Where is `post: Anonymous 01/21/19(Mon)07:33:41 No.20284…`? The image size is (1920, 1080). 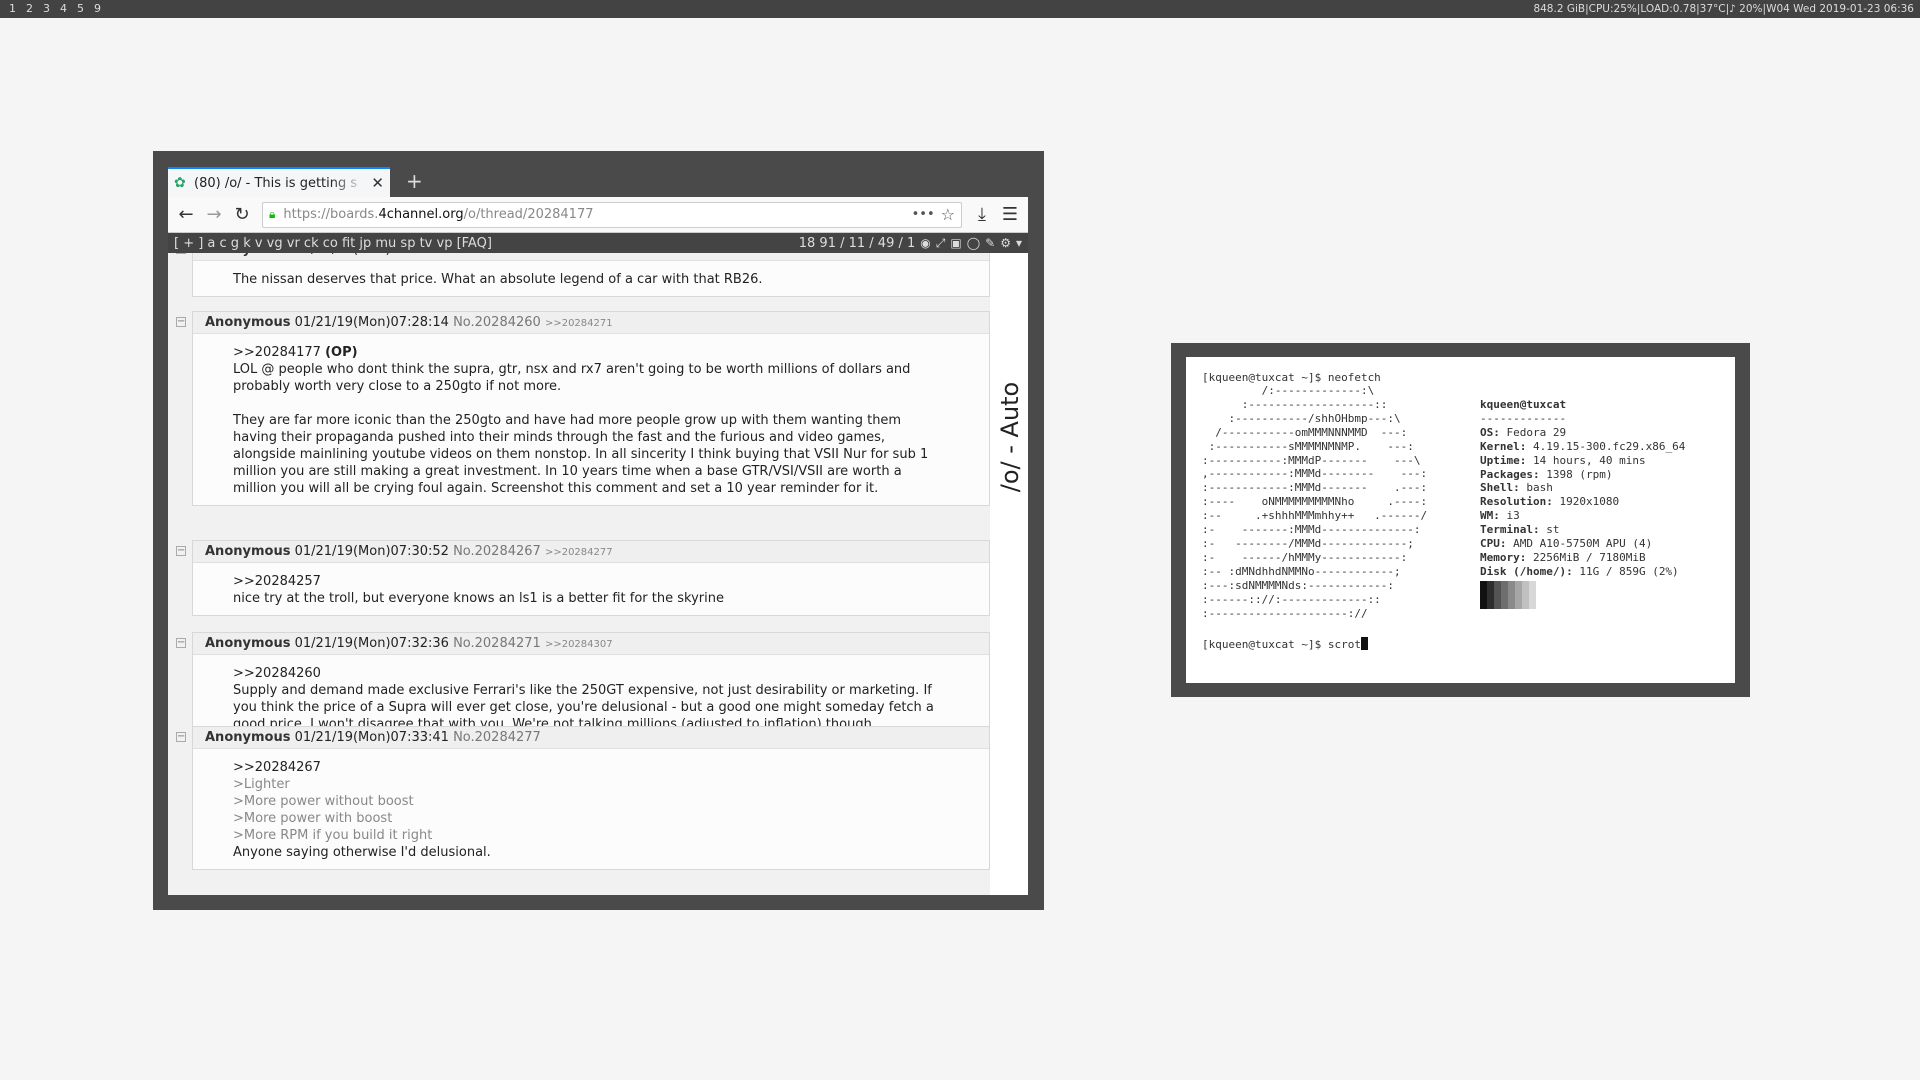 post: Anonymous 01/21/19(Mon)07:33:41 No.20284… is located at coordinates (591, 798).